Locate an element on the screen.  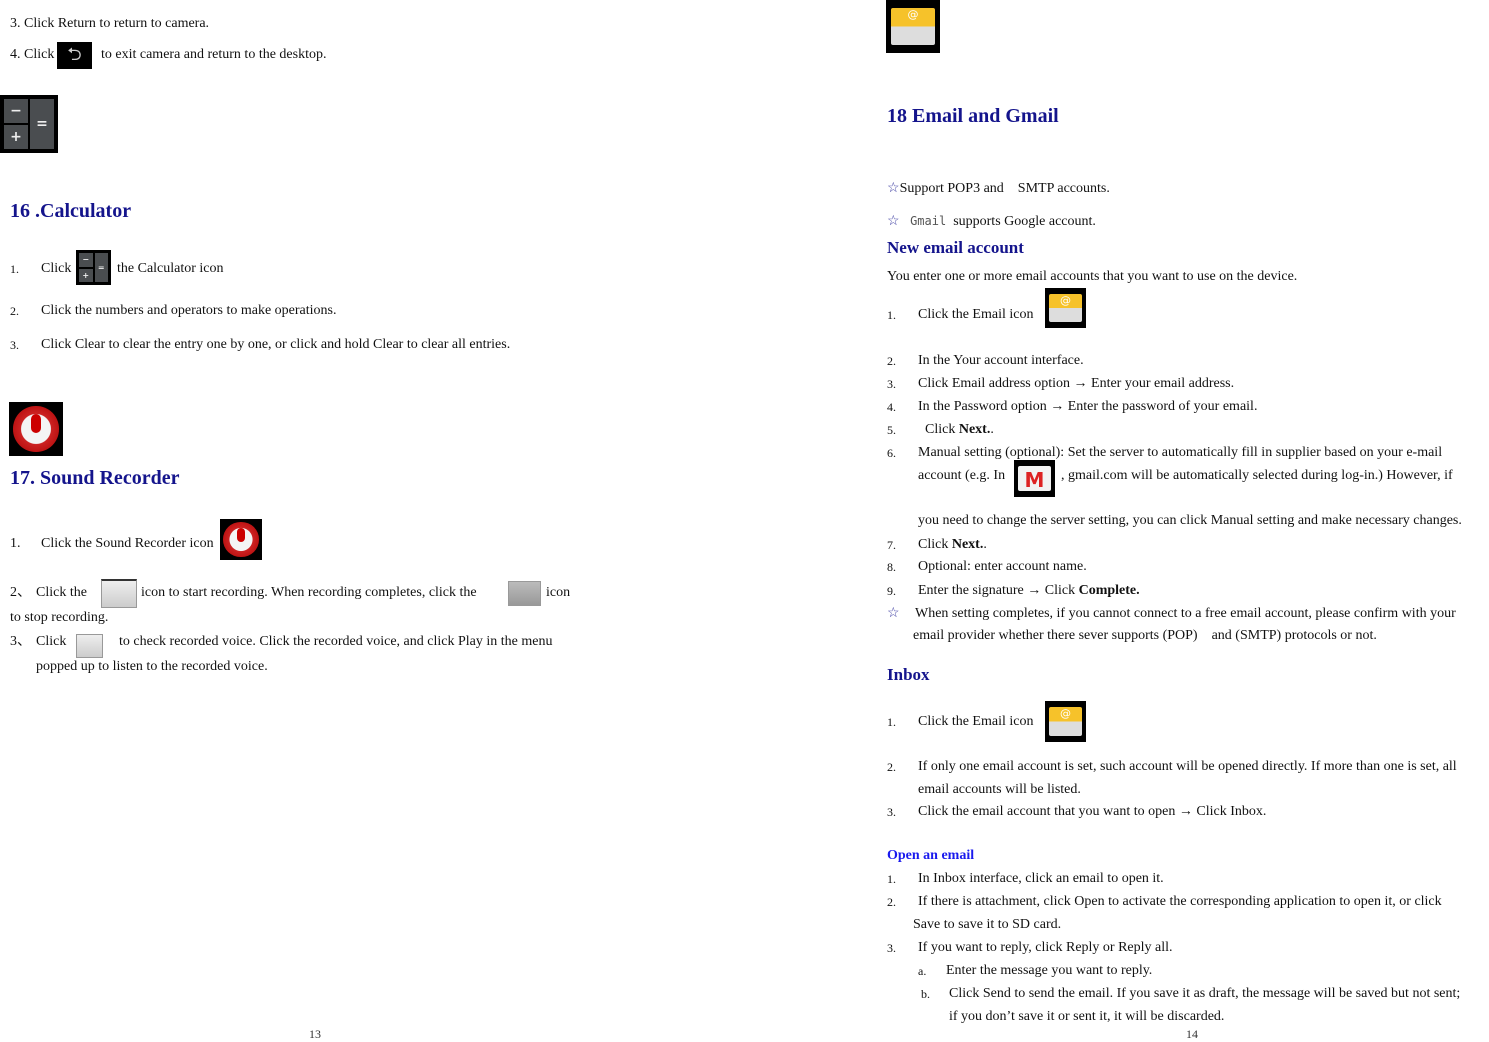
step-text: Enter the message you want to reply. is located at coordinates (1049, 970).